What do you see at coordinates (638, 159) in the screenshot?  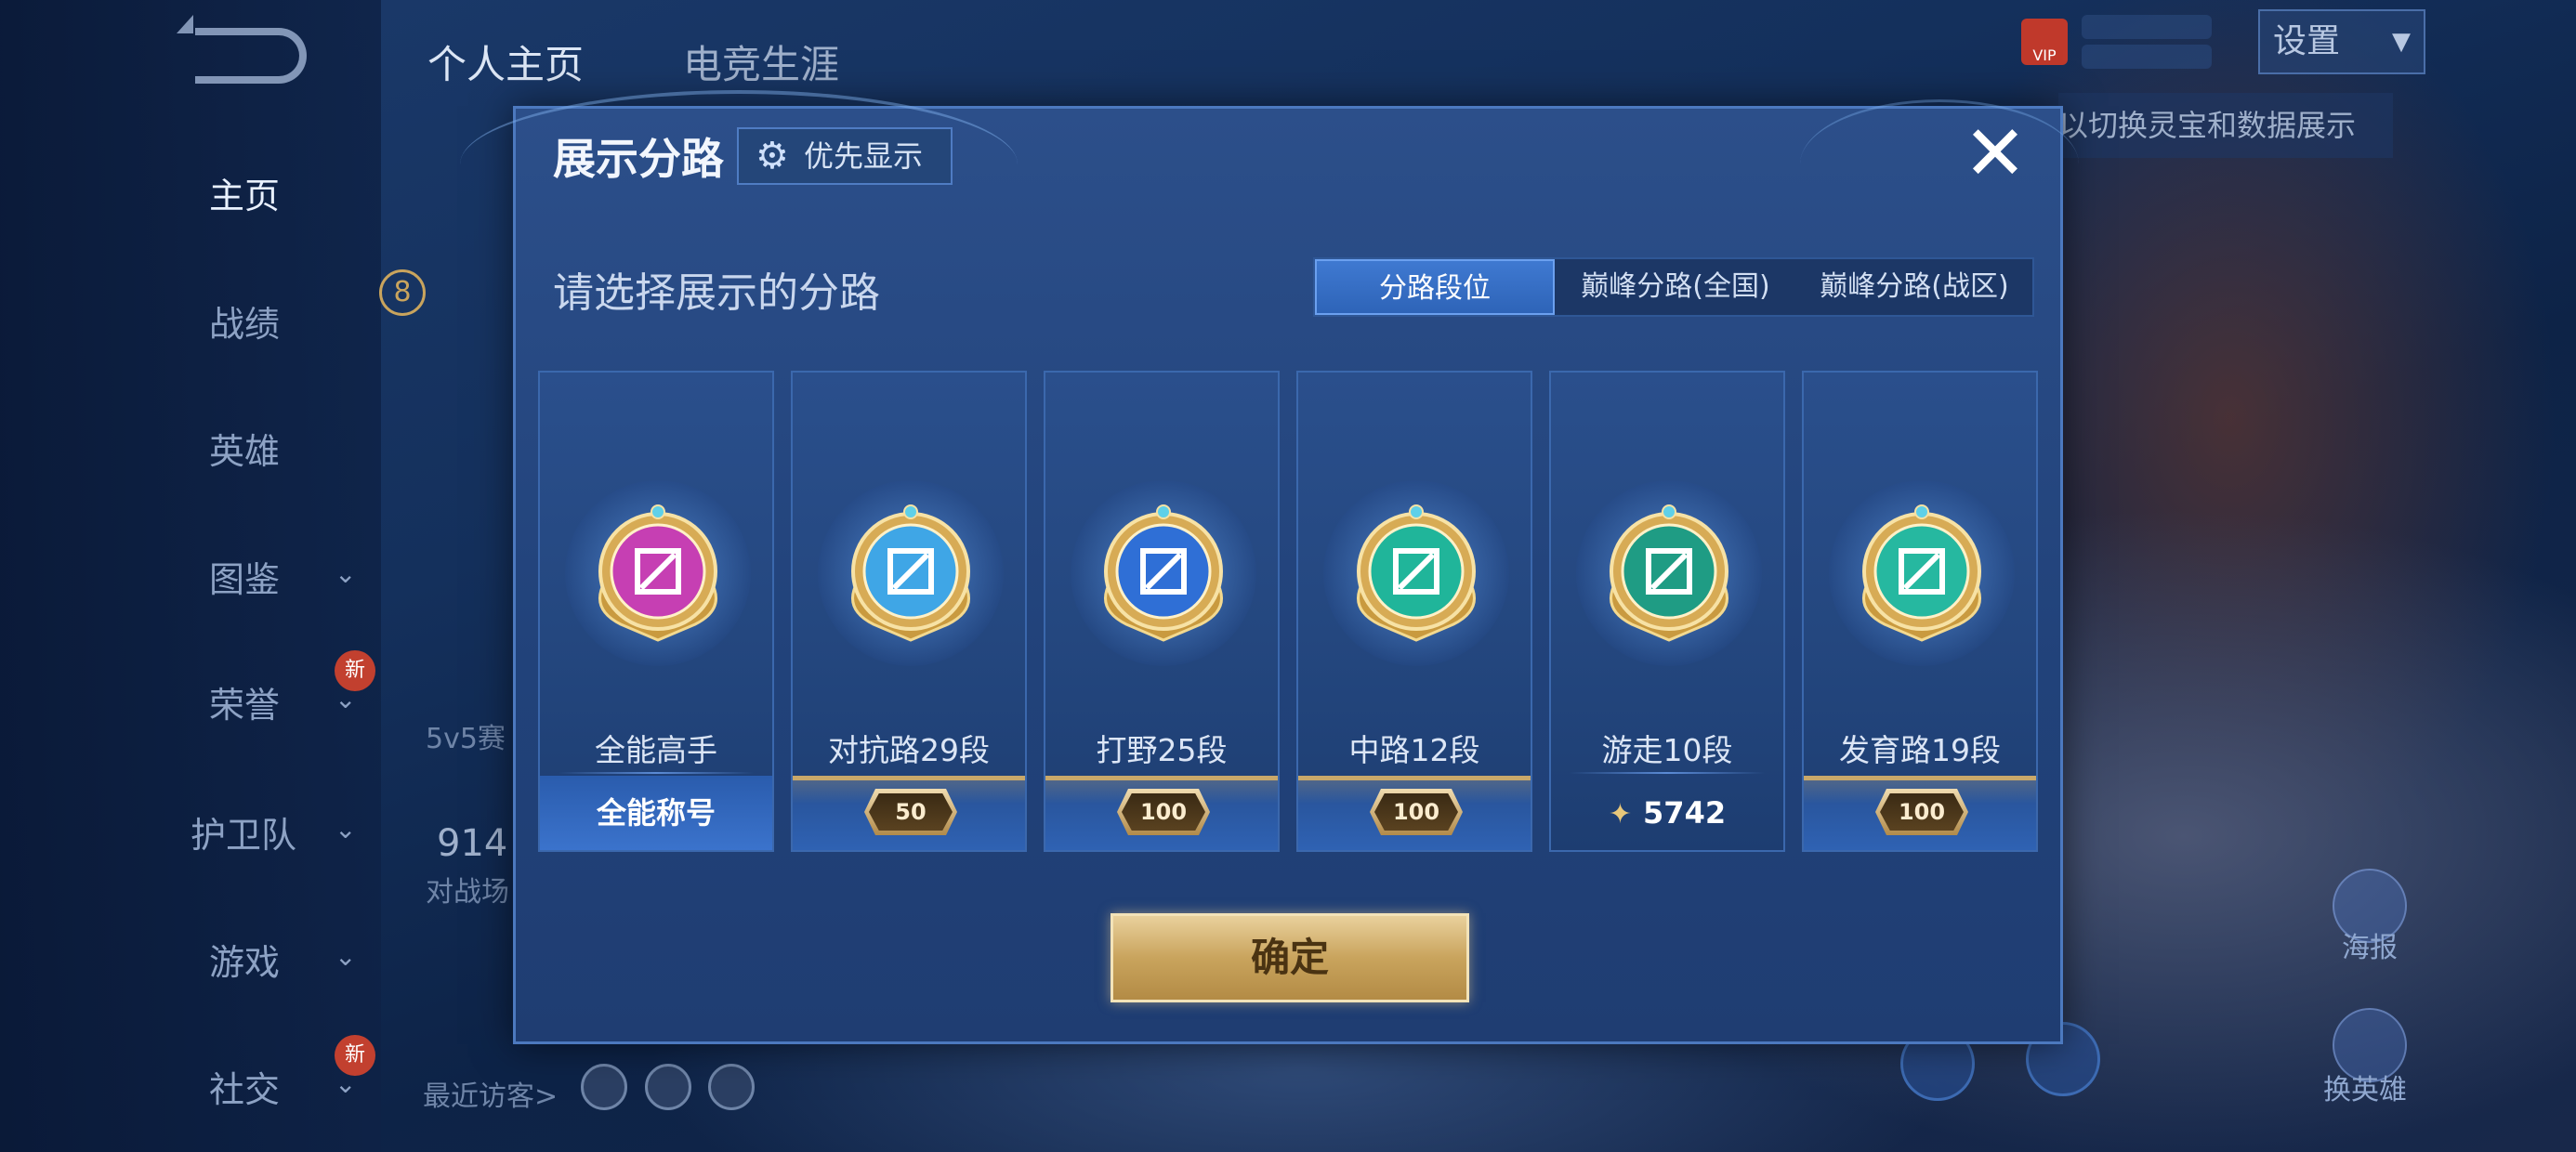 I see `dialog-title: 展示分路` at bounding box center [638, 159].